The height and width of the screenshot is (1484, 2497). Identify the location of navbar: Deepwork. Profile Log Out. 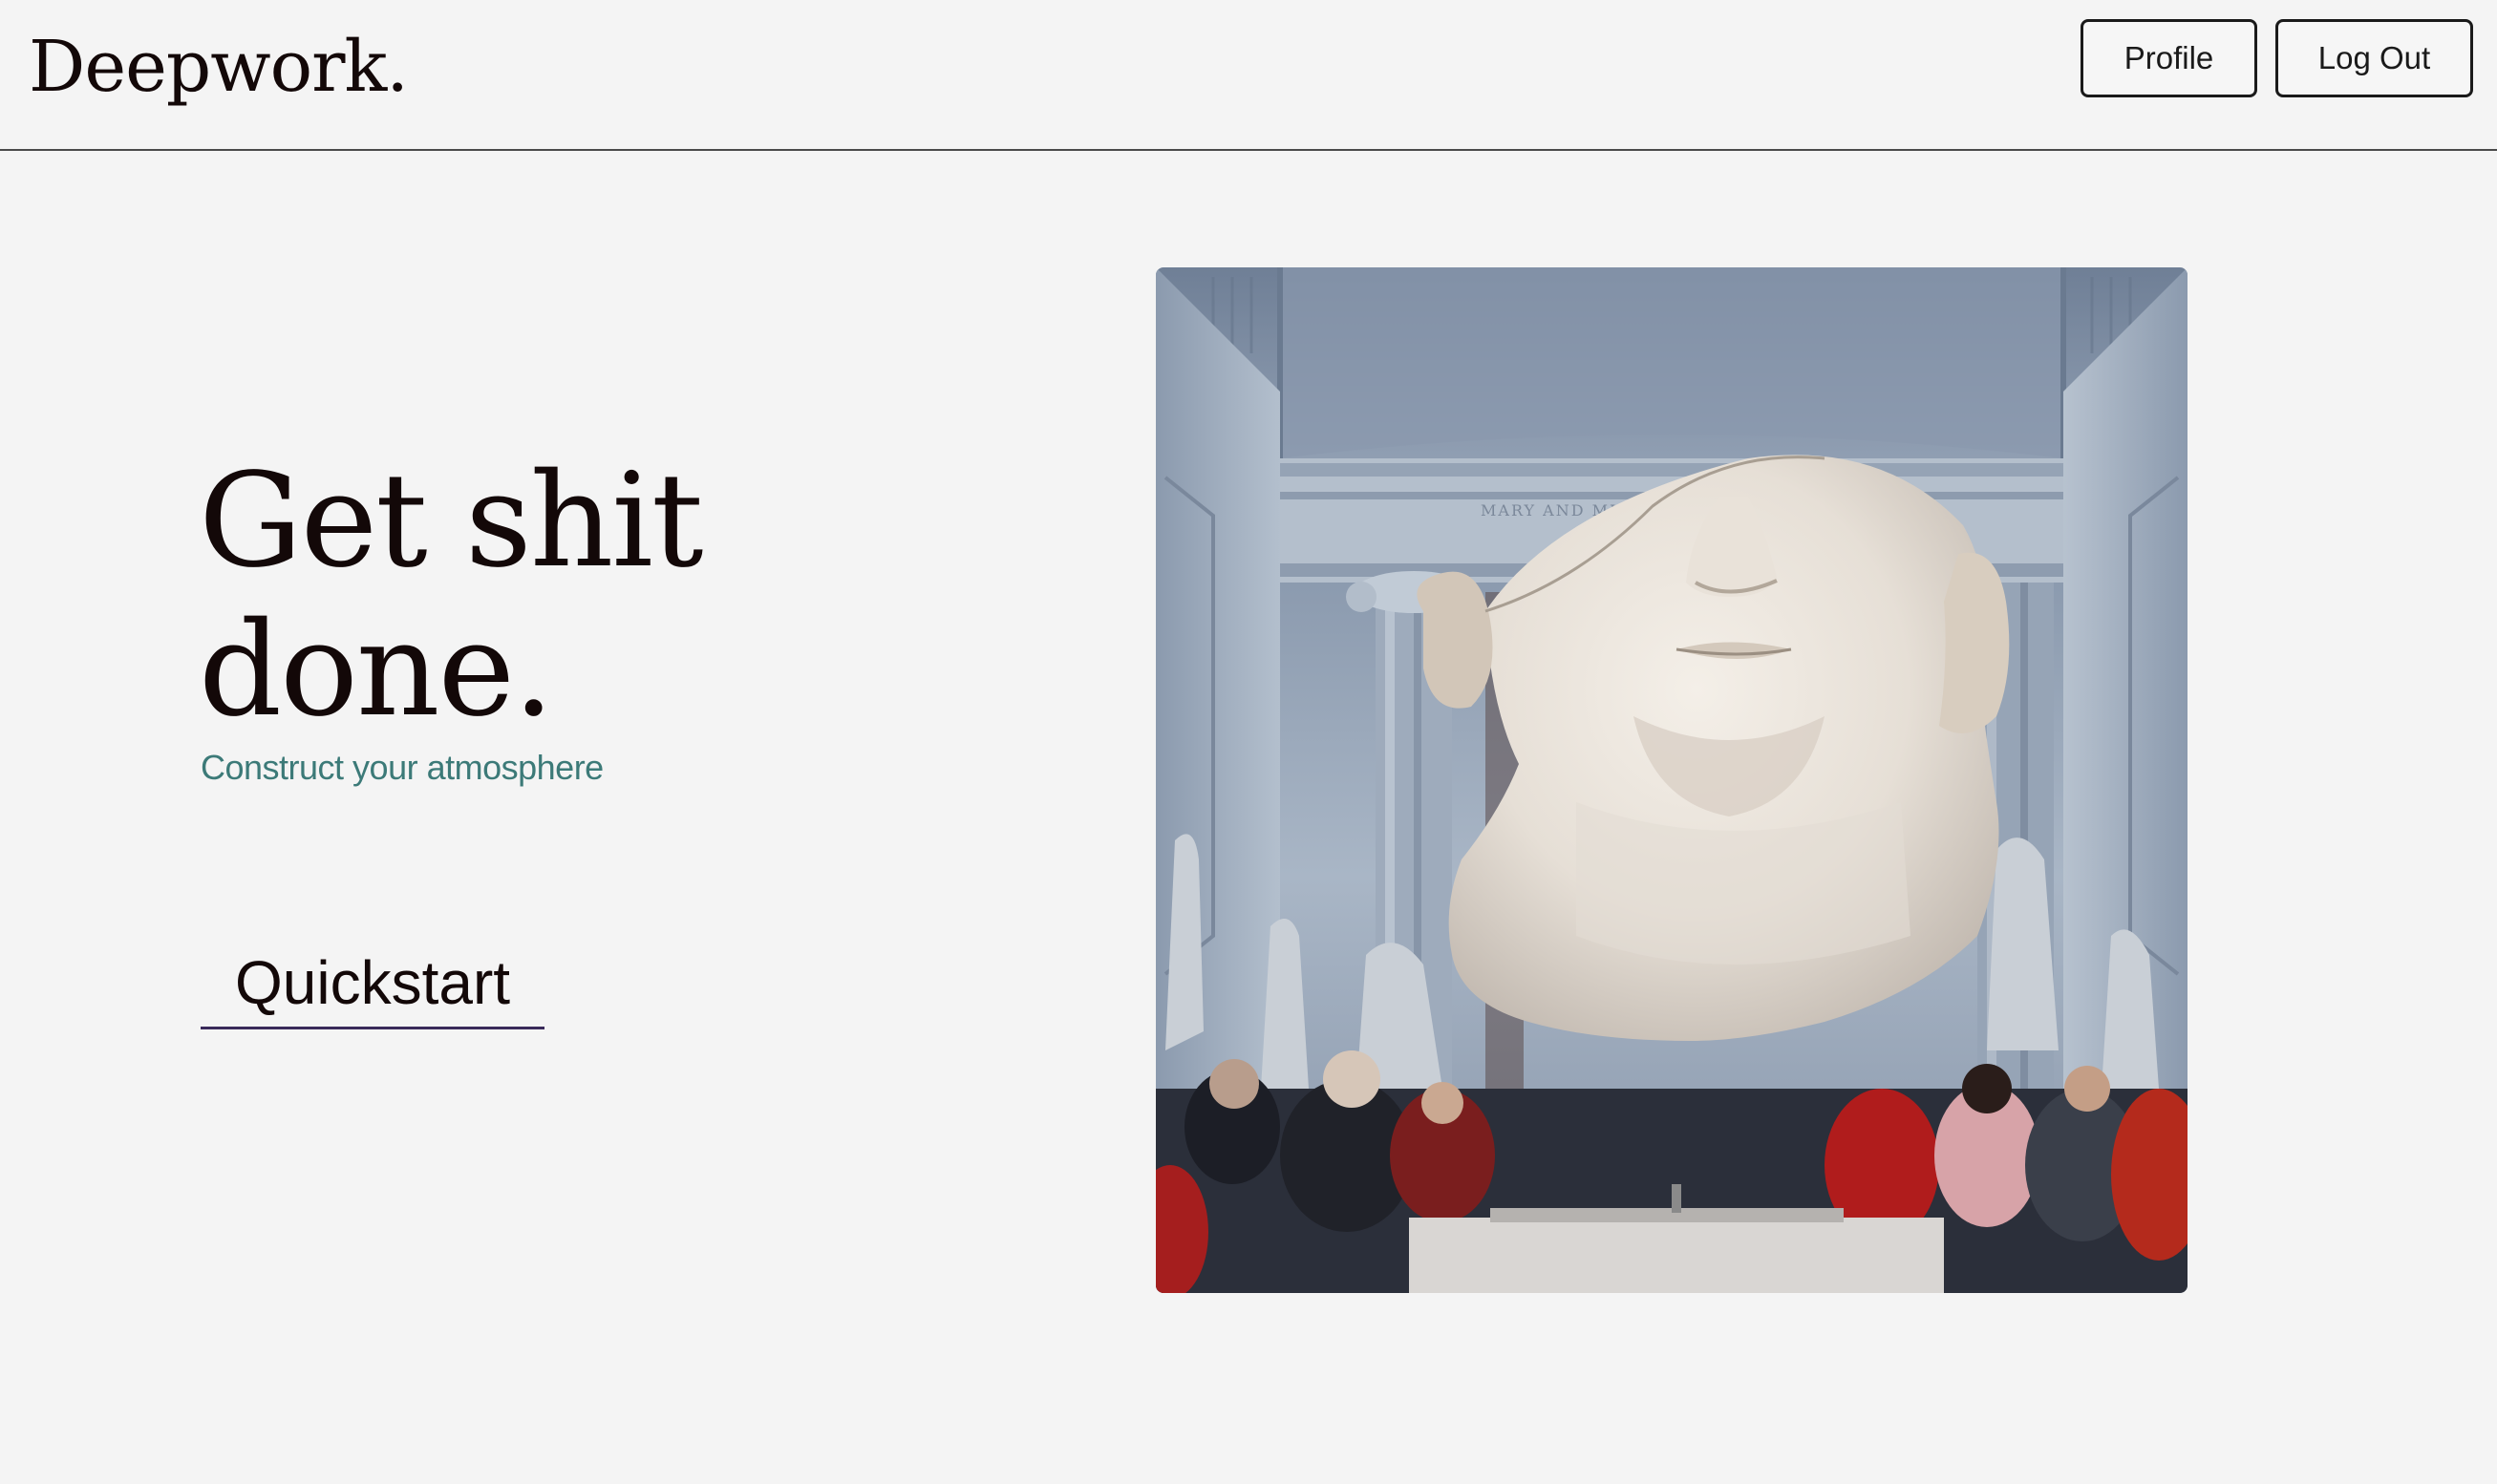
(1248, 76).